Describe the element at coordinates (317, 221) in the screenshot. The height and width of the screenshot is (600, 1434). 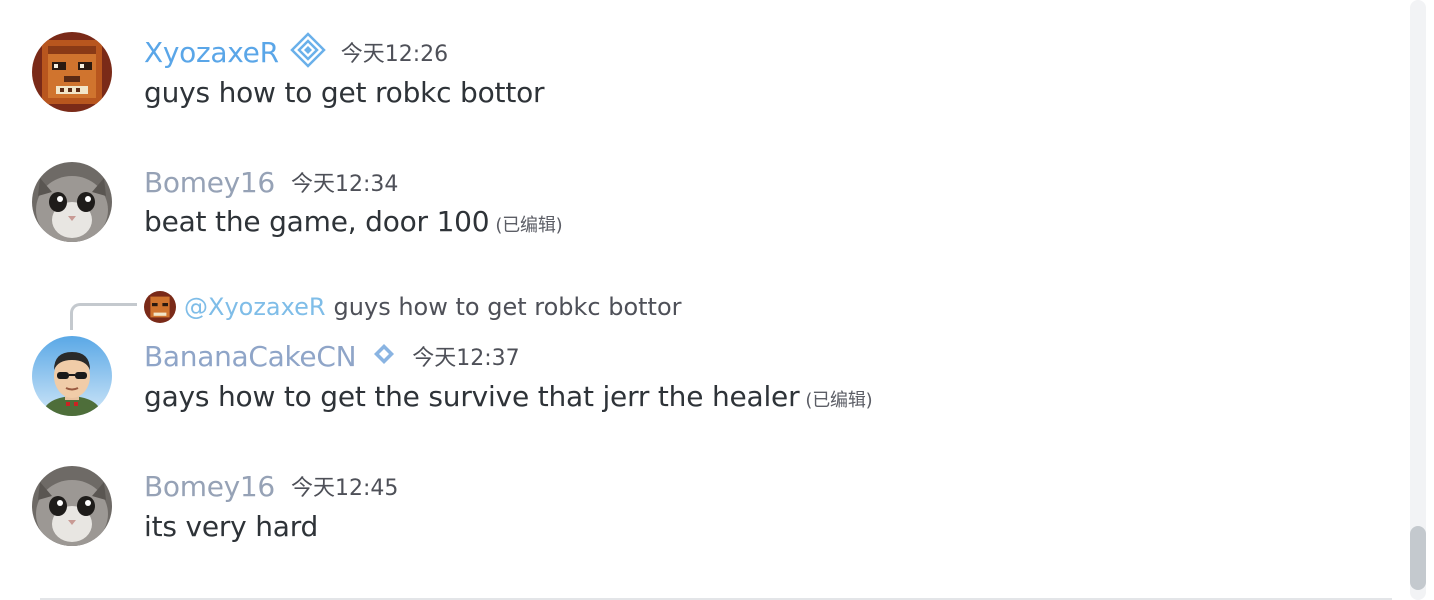
I see `message-text: beat the game, door 100` at that location.